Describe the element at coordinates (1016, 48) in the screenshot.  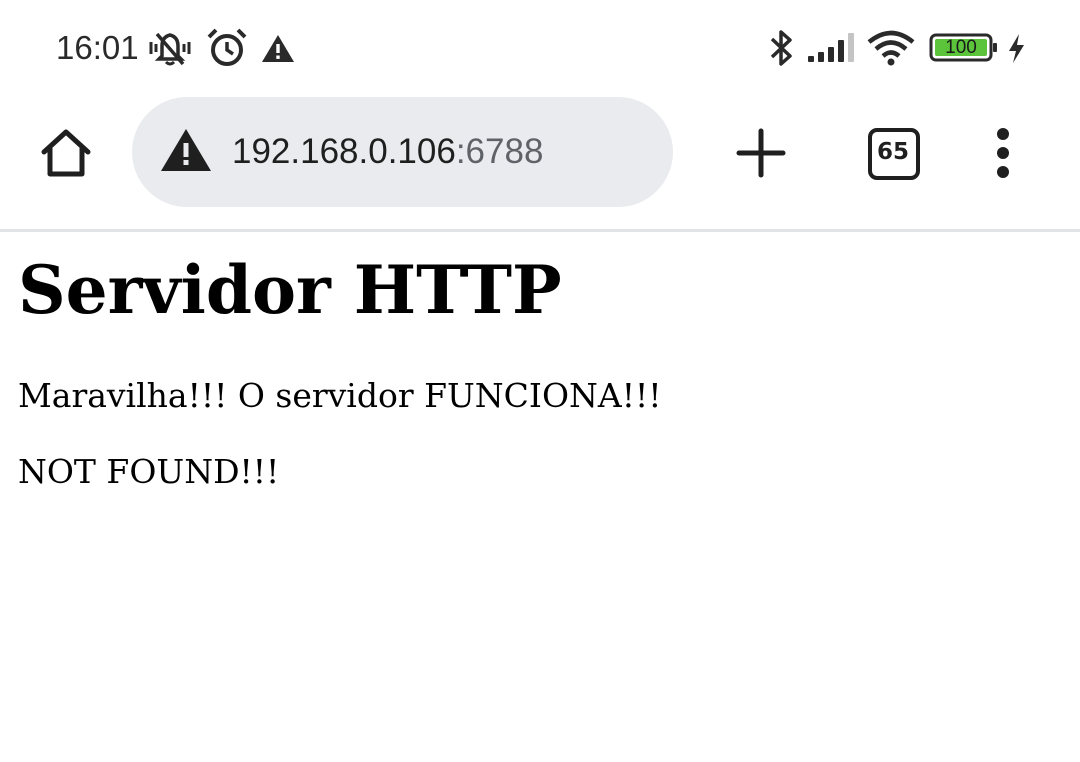
I see `charging-icon` at that location.